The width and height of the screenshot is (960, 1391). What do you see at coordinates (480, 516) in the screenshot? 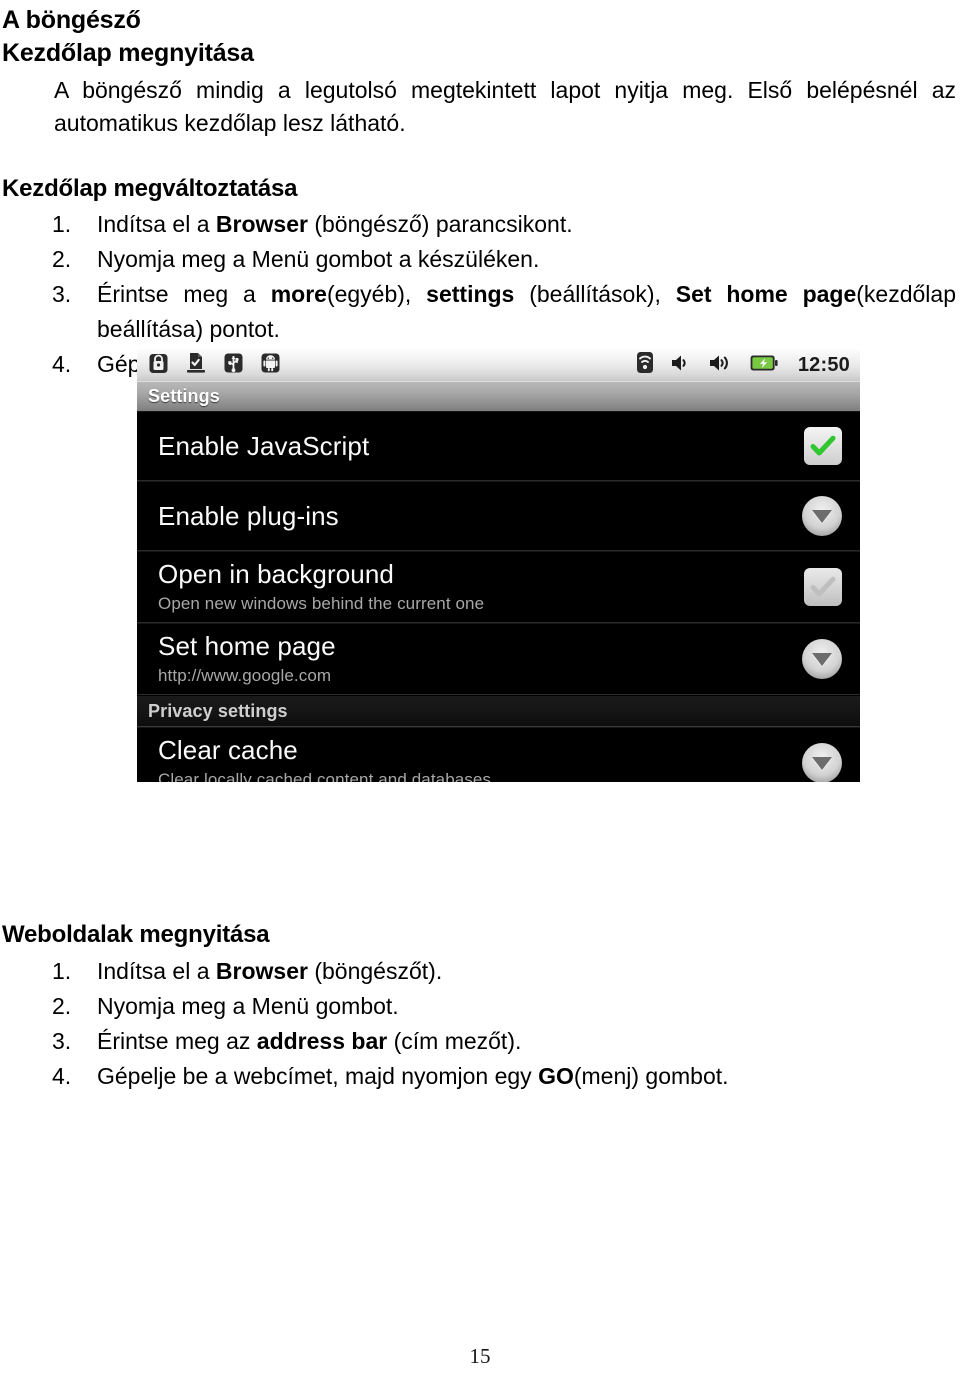
I see `list-item-texts: Enable plug-ins` at bounding box center [480, 516].